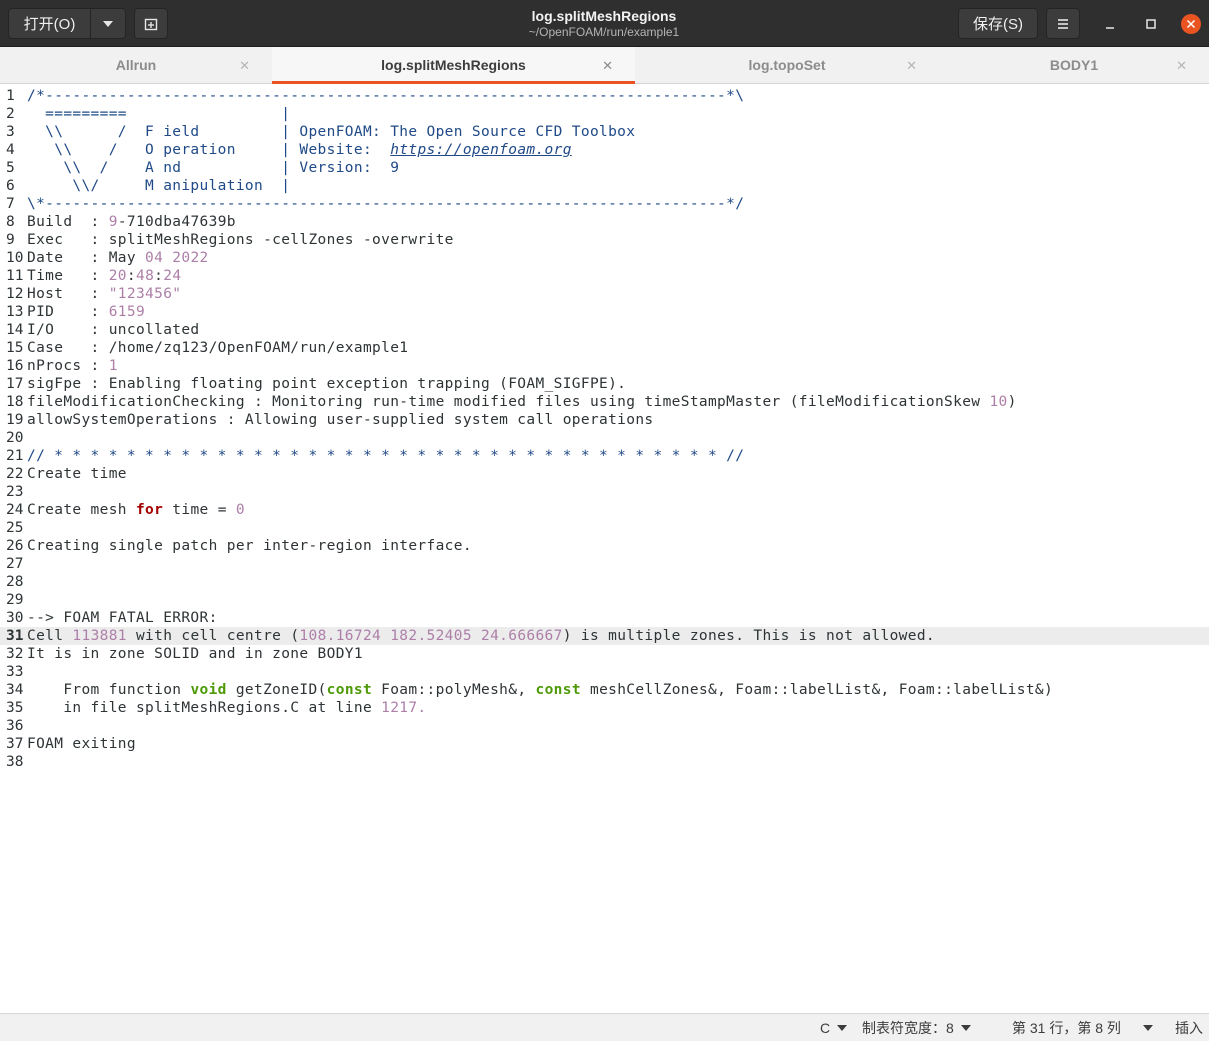 The height and width of the screenshot is (1041, 1209). Describe the element at coordinates (604, 654) in the screenshot. I see `code-line: 32 It is in zone SOLID and in zone BODY1` at that location.